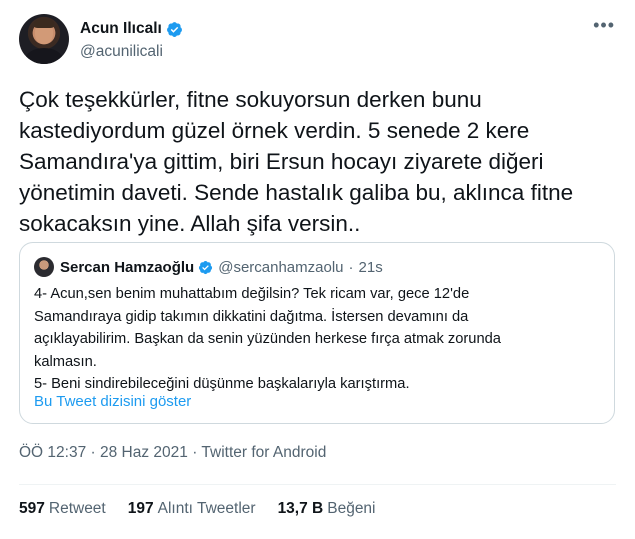 Image resolution: width=635 pixels, height=539 pixels. What do you see at coordinates (112, 401) in the screenshot?
I see `show-thread-link: Bu Tweet dizisini göster` at bounding box center [112, 401].